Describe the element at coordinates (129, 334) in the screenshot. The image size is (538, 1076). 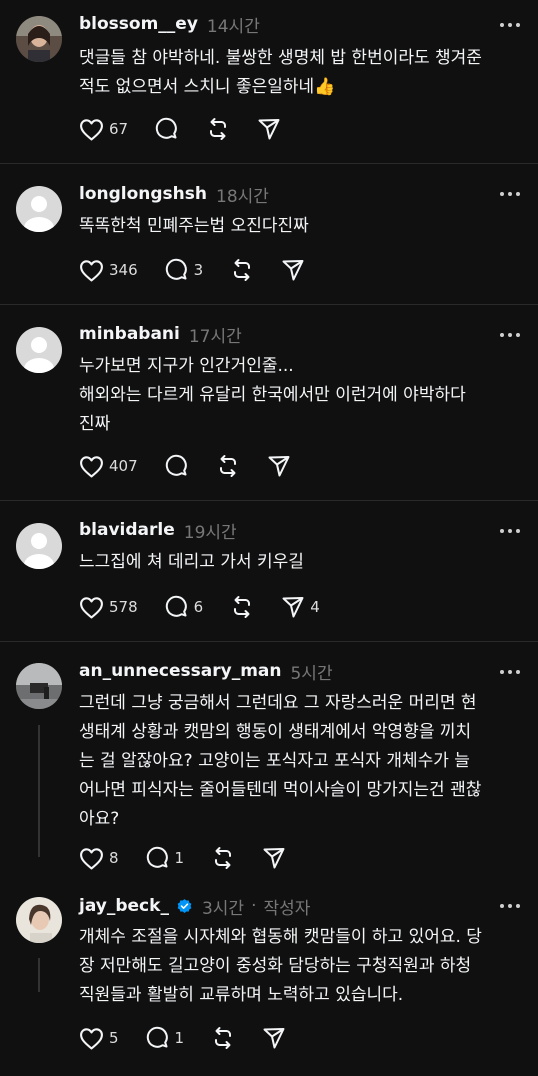
I see `username: minbabani` at that location.